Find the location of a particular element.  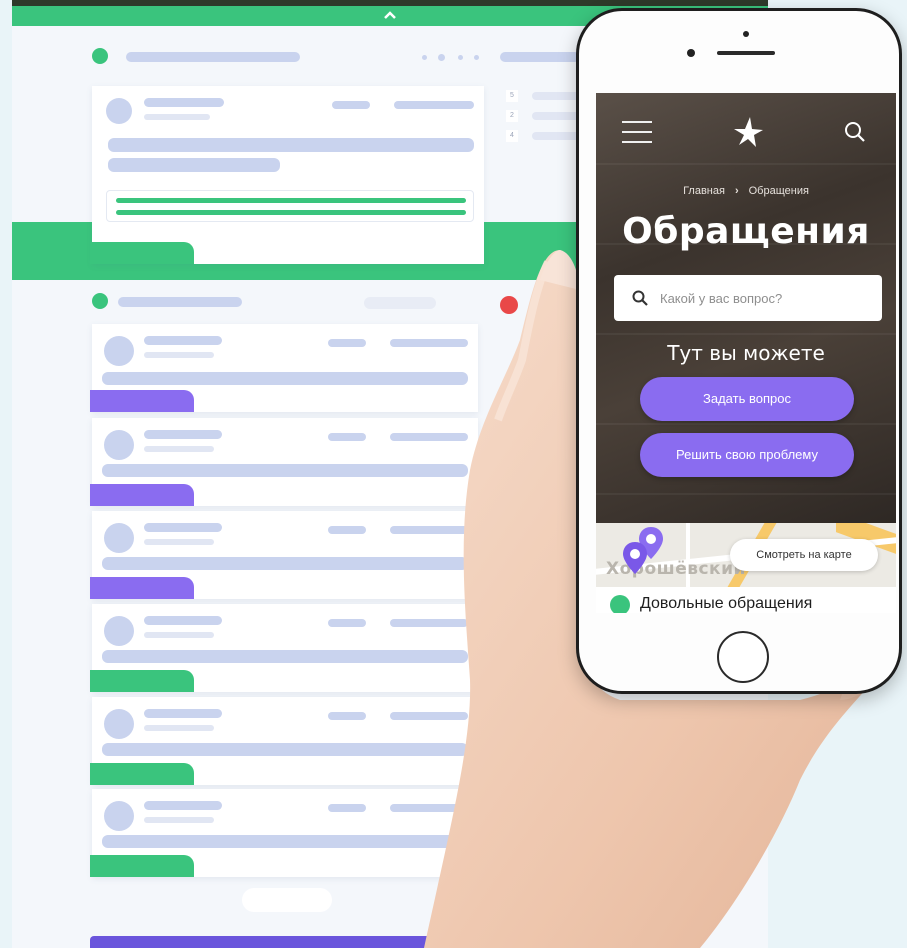

stat-number: 2 is located at coordinates (512, 116).